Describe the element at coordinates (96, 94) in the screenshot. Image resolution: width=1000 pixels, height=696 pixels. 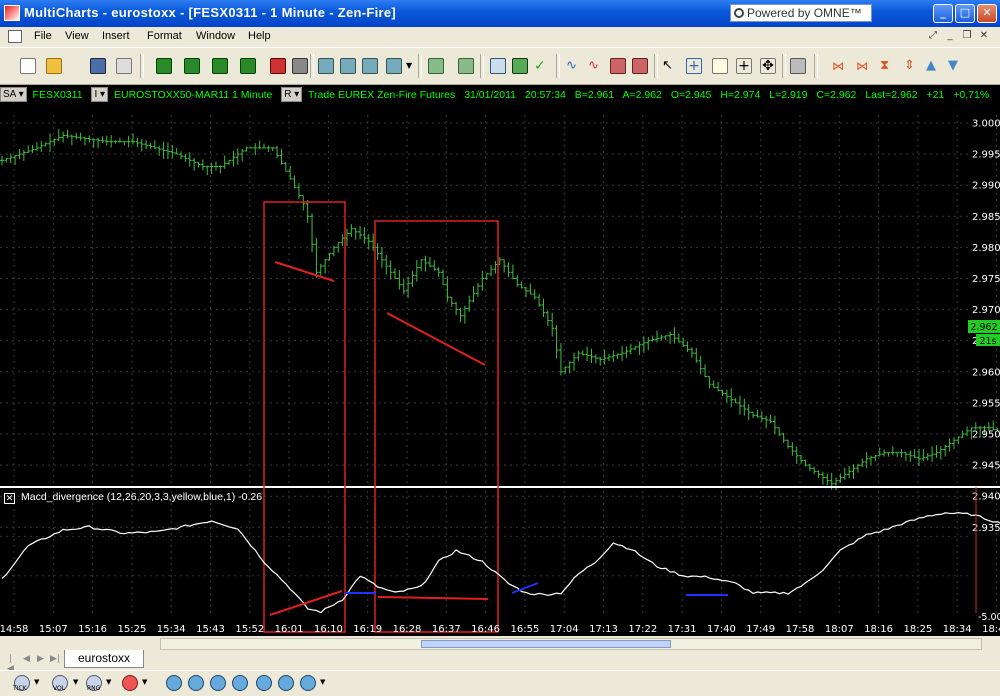
I see `i-label: I` at that location.